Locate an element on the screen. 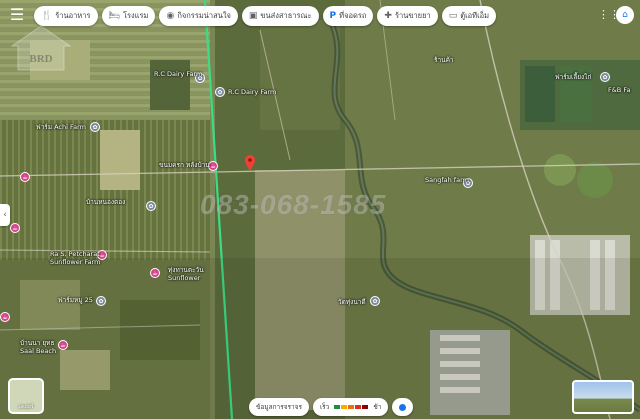  watermark-logo: BRD is located at coordinates (41, 48).